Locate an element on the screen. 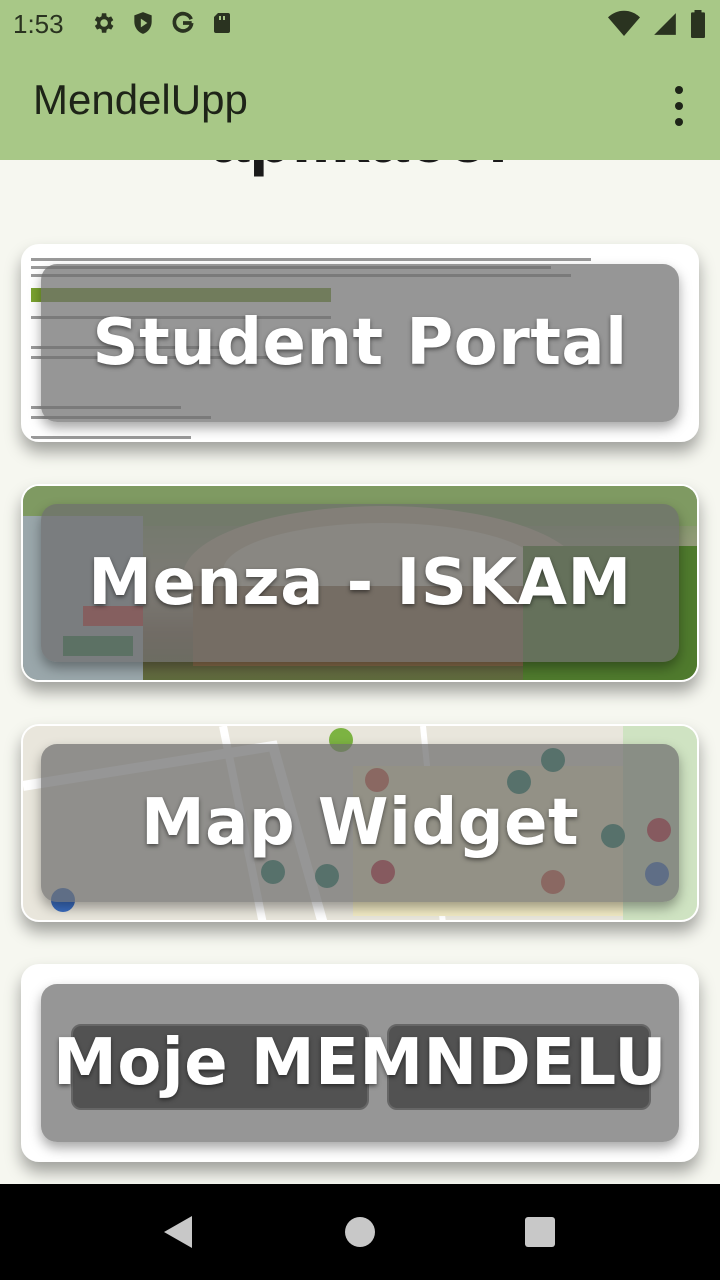  map-widget-card: Map Widget is located at coordinates (360, 823).